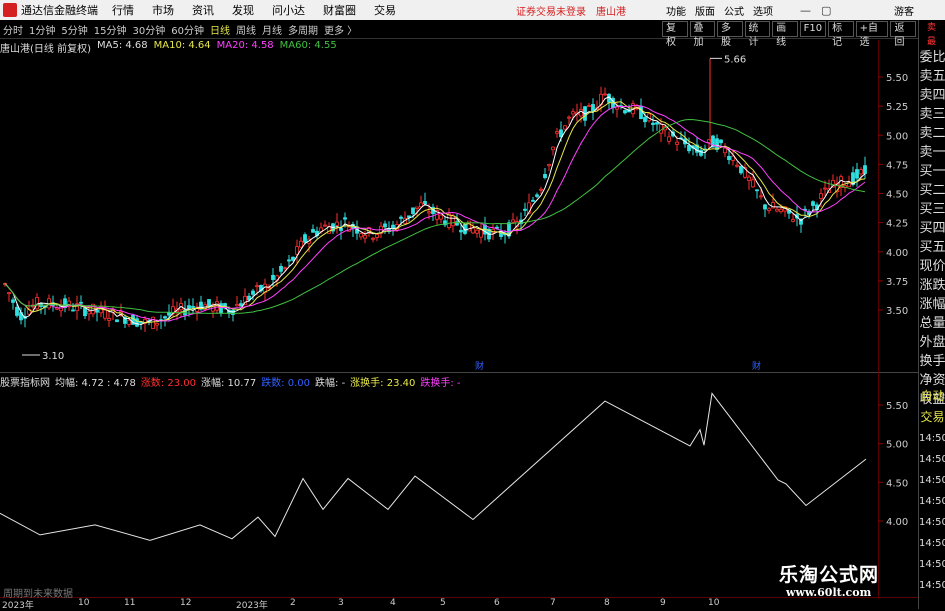 The width and height of the screenshot is (945, 611). I want to click on future-data-note: 周期到未来数据, so click(38, 594).